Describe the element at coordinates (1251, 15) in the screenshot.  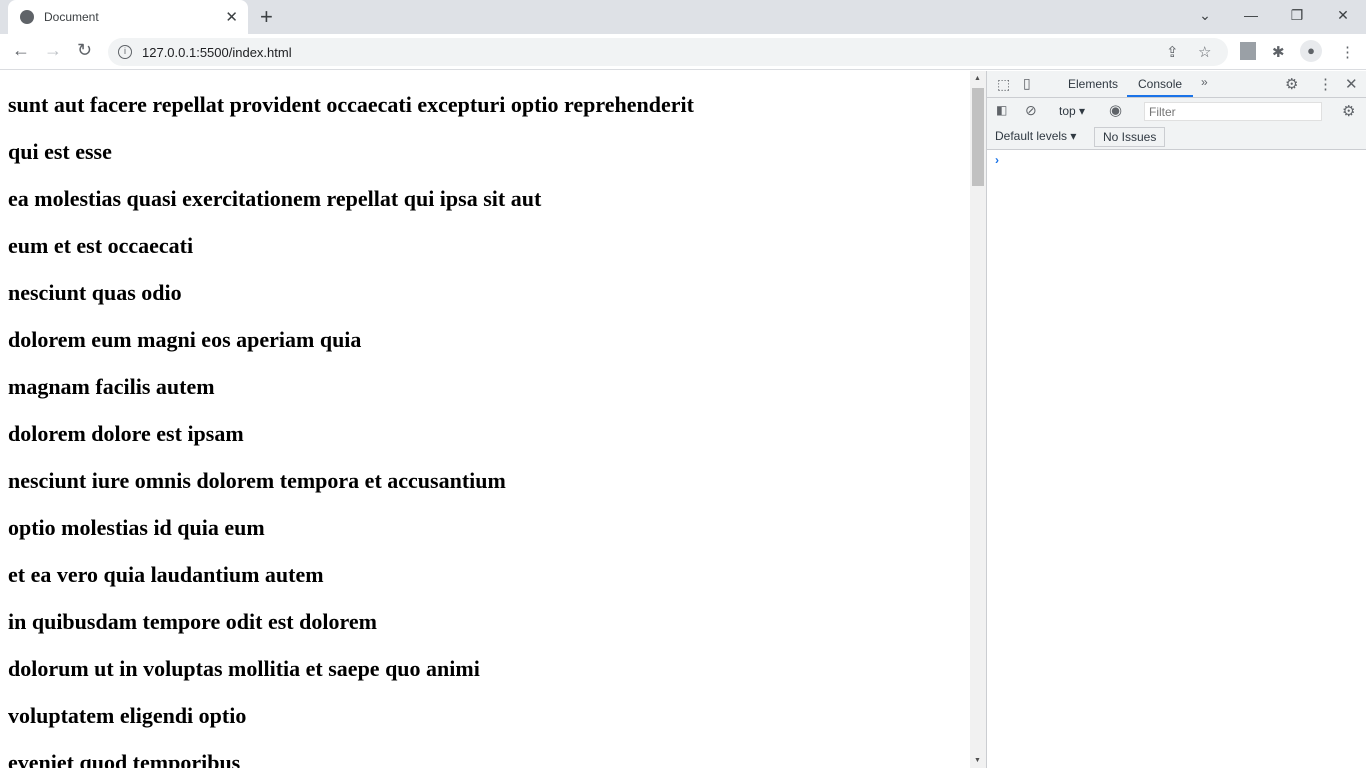
I see `minimize-button: —` at that location.